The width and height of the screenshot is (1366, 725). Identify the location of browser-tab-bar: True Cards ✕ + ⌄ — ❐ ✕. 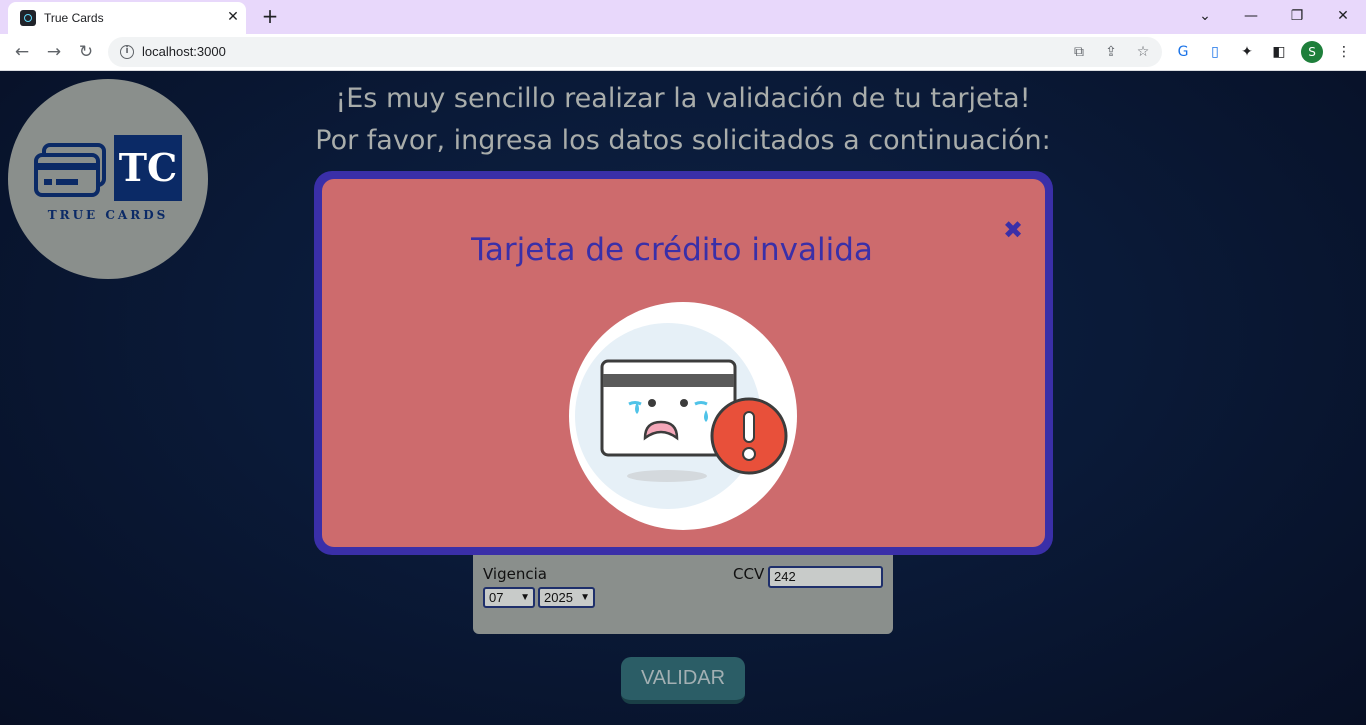
(683, 17).